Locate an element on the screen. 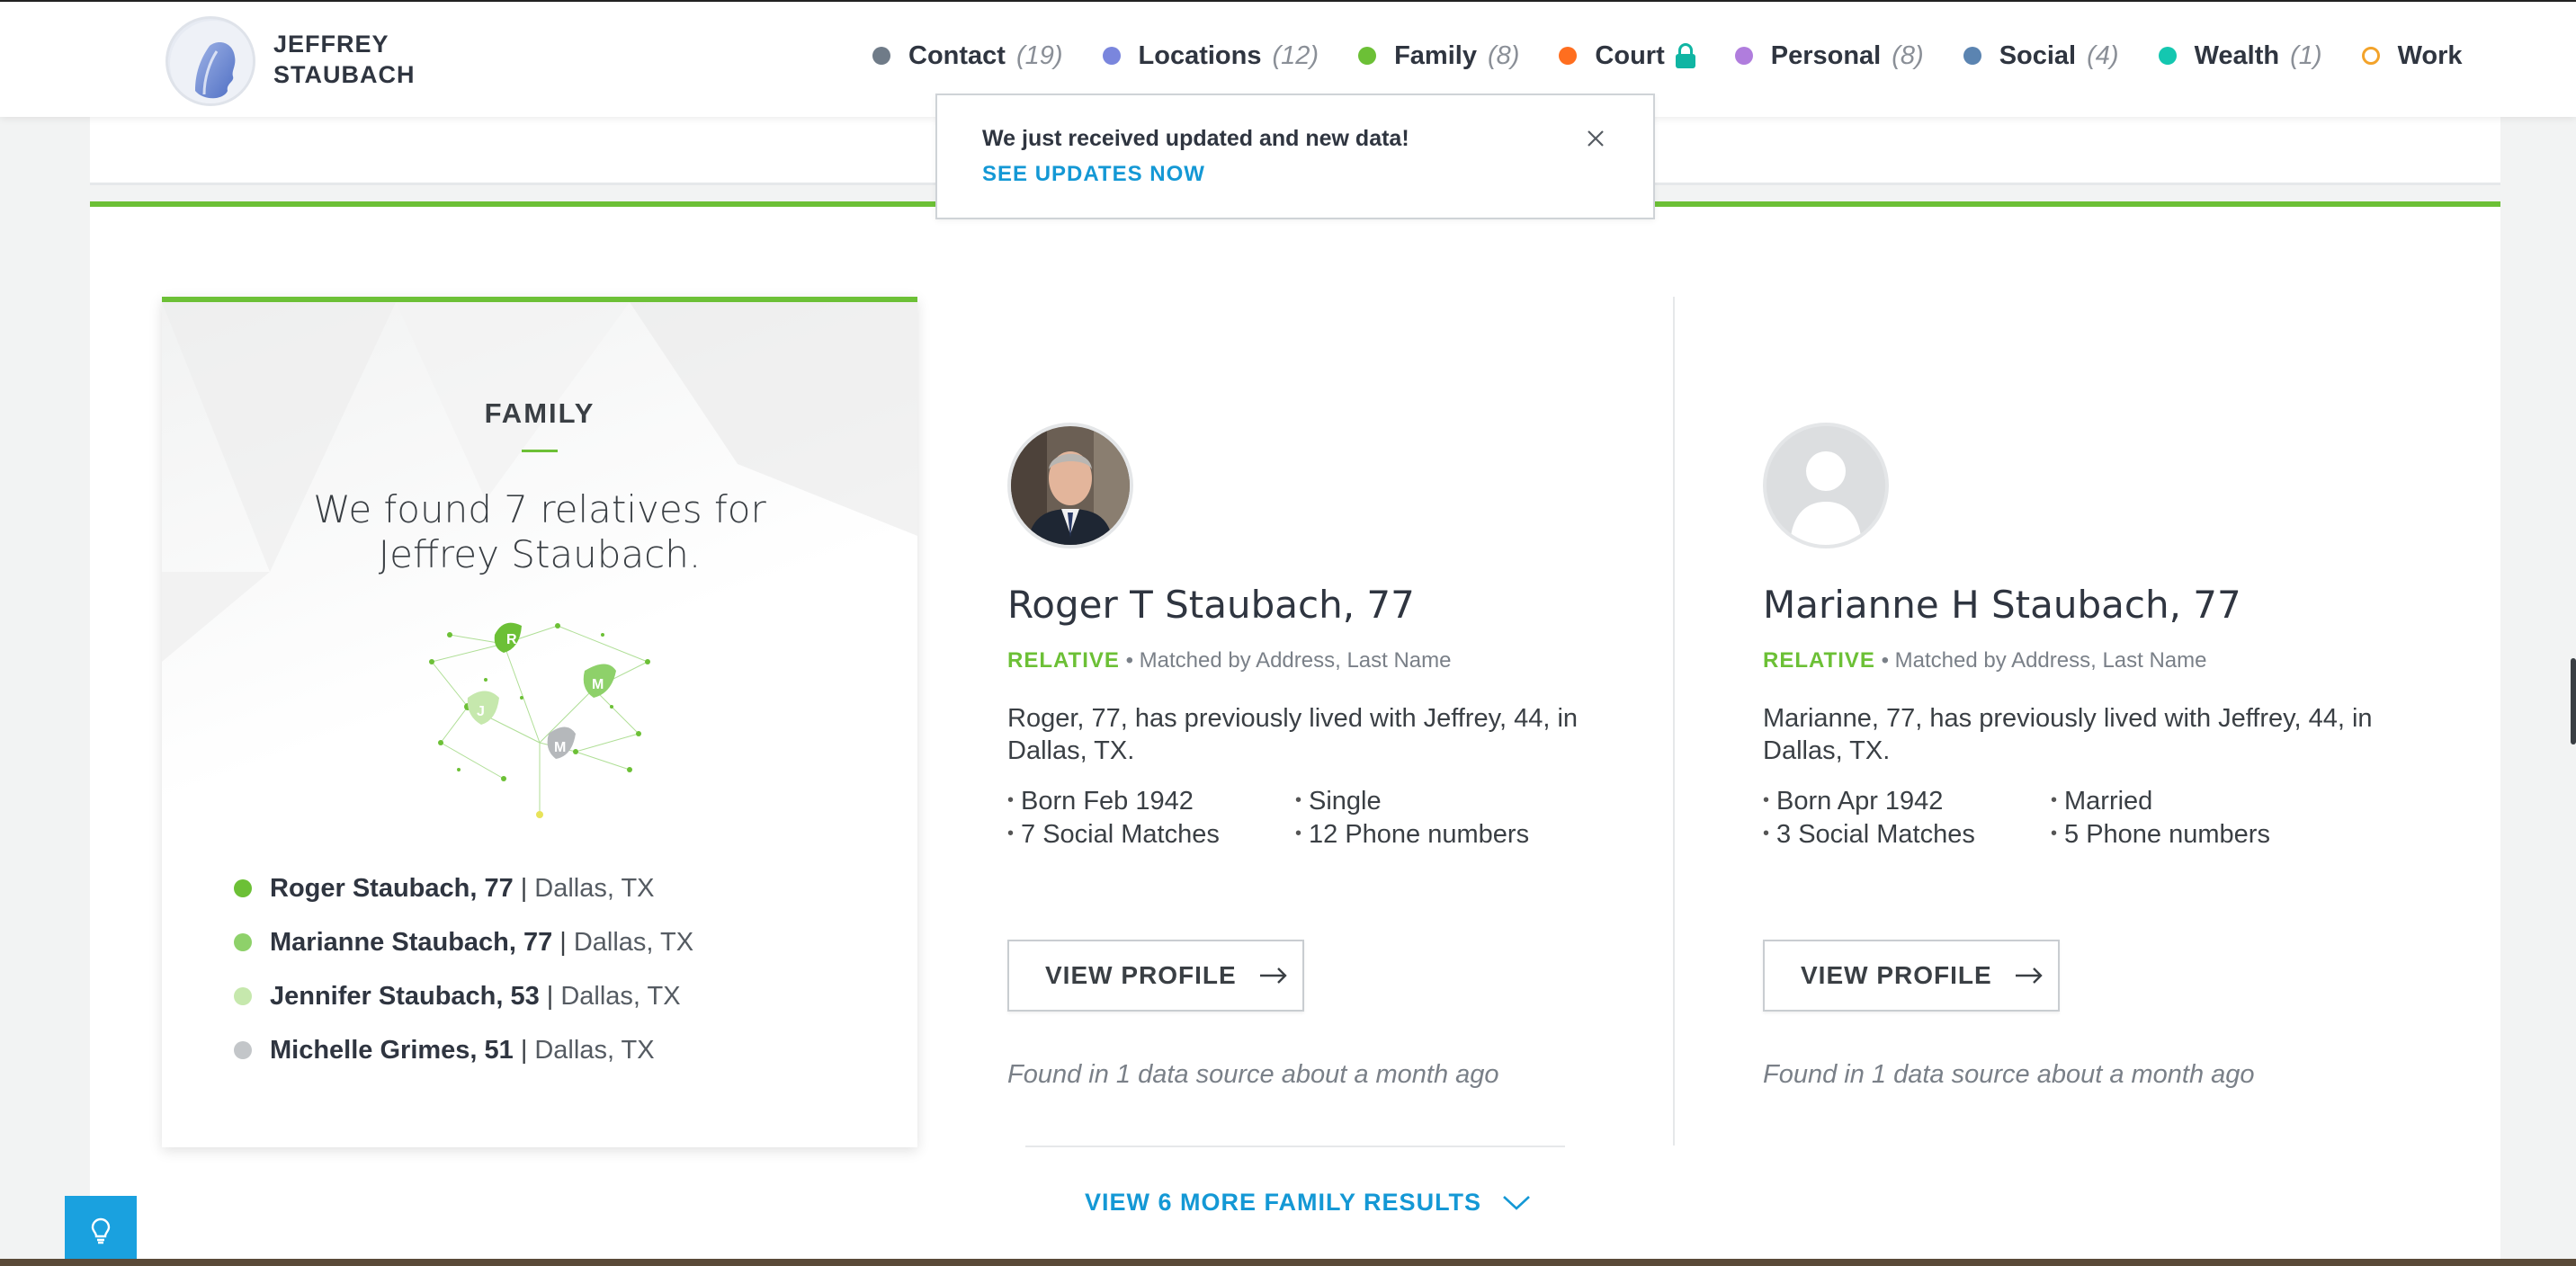 This screenshot has width=2576, height=1266. tree-letter: J is located at coordinates (481, 712).